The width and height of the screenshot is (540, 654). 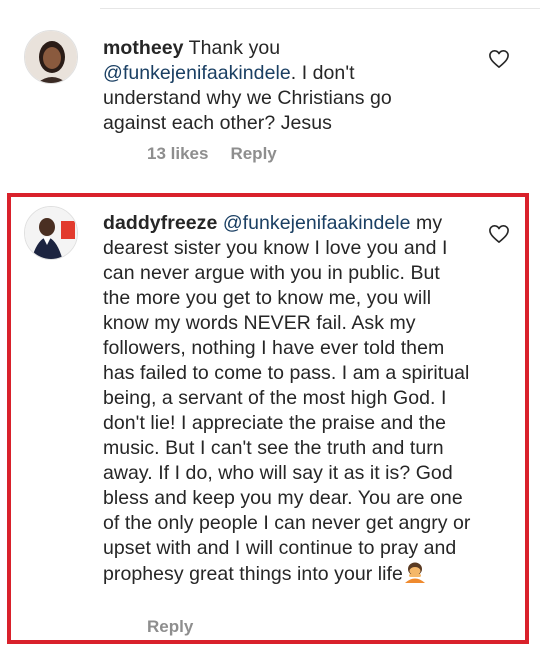 I want to click on top-divider, so click(x=320, y=8).